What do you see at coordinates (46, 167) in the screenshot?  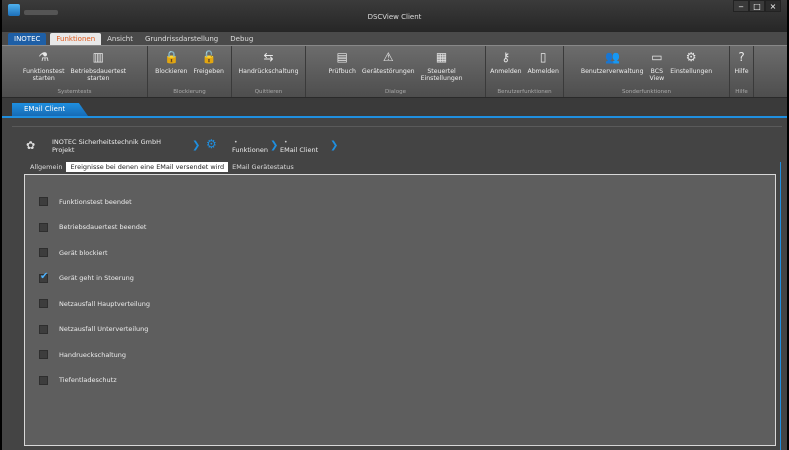 I see `tab-allgemein: Allgemein` at bounding box center [46, 167].